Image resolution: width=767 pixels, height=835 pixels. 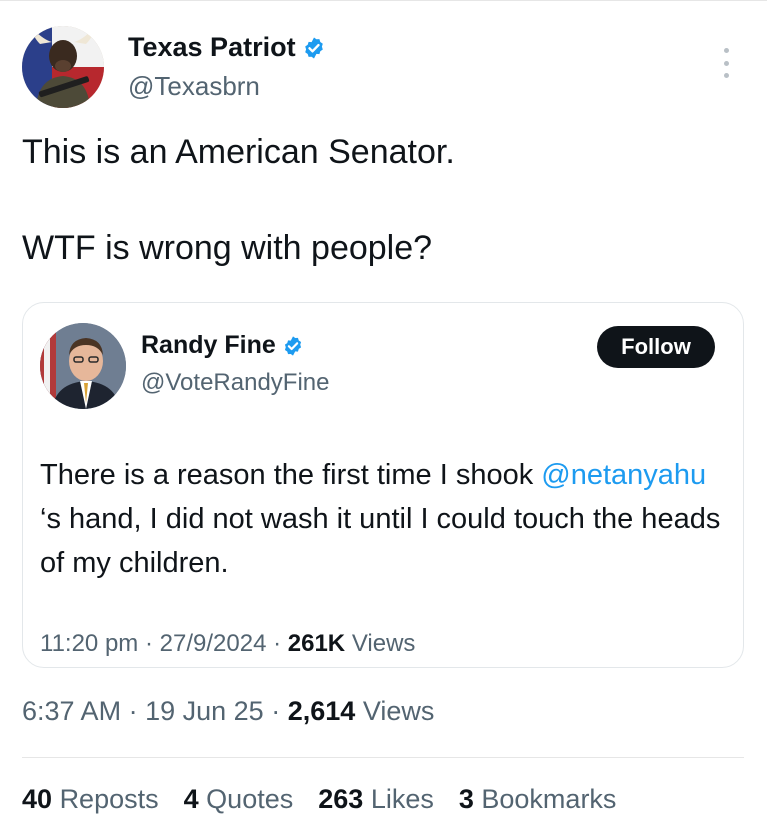 What do you see at coordinates (109, 799) in the screenshot?
I see `reposts-label: Reposts` at bounding box center [109, 799].